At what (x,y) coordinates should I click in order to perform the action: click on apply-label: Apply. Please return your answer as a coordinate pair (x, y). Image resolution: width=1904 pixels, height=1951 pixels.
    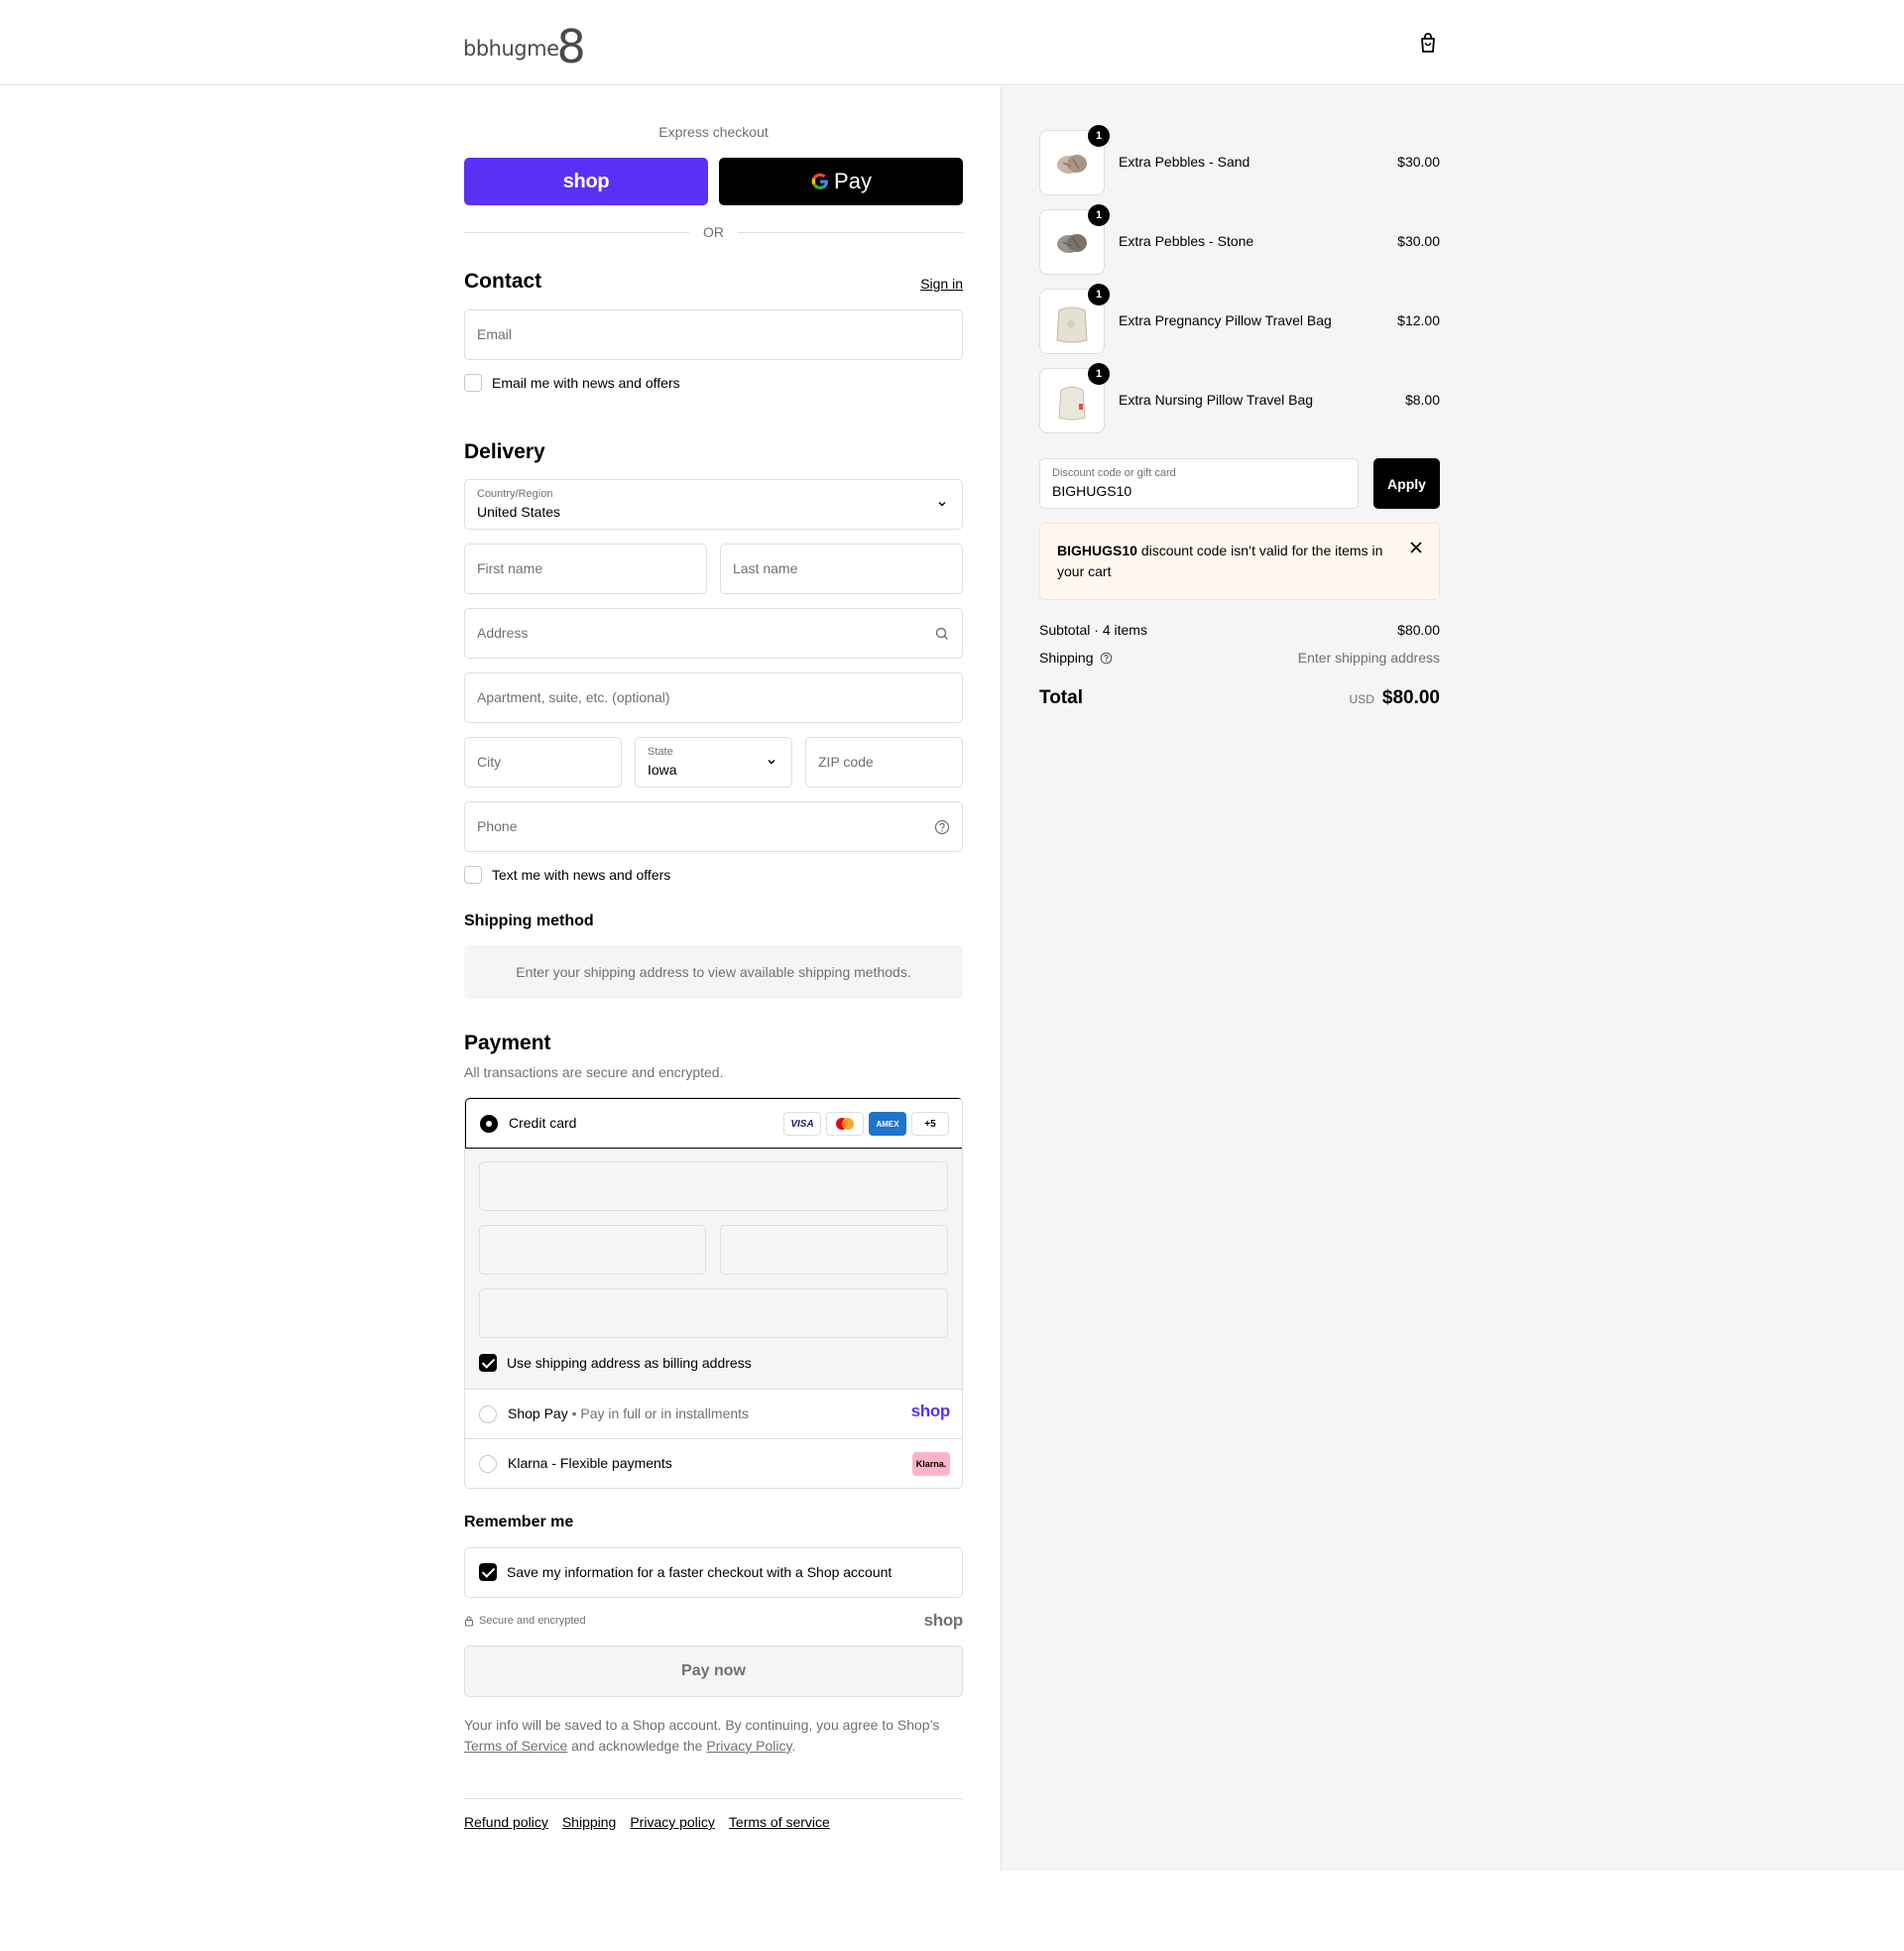
    Looking at the image, I should click on (1406, 483).